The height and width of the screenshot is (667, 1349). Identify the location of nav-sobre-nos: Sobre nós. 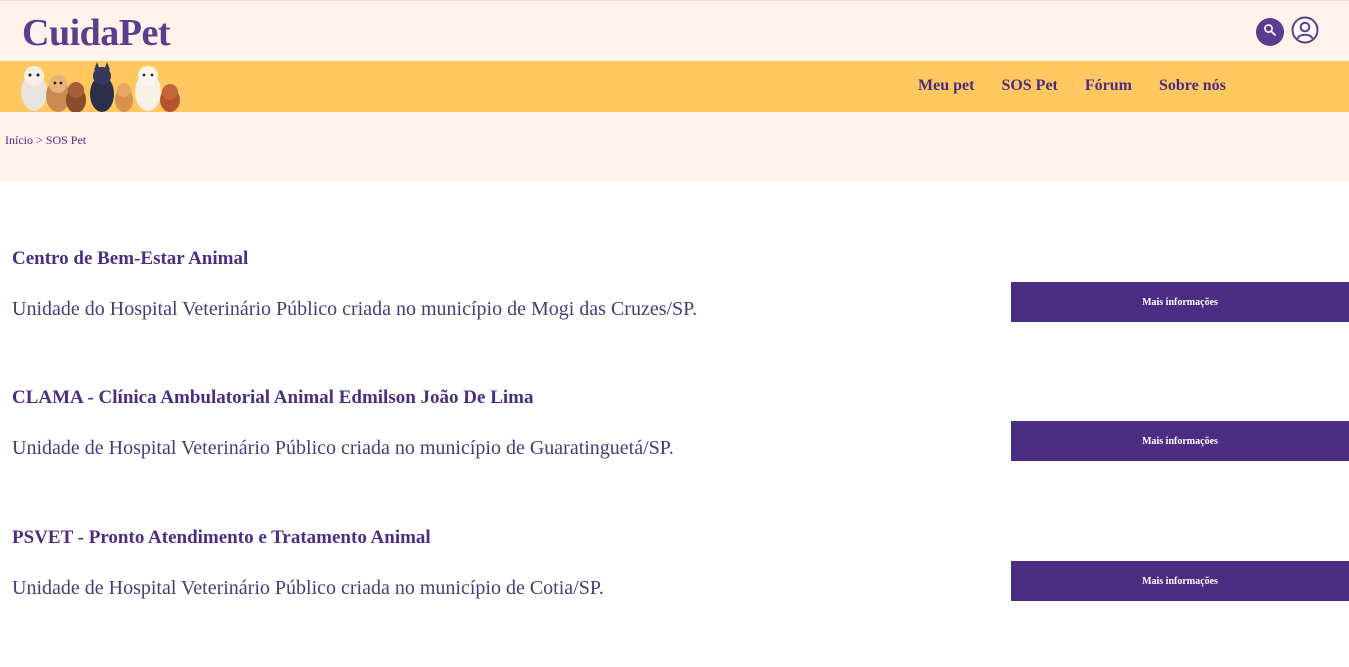
(1192, 86).